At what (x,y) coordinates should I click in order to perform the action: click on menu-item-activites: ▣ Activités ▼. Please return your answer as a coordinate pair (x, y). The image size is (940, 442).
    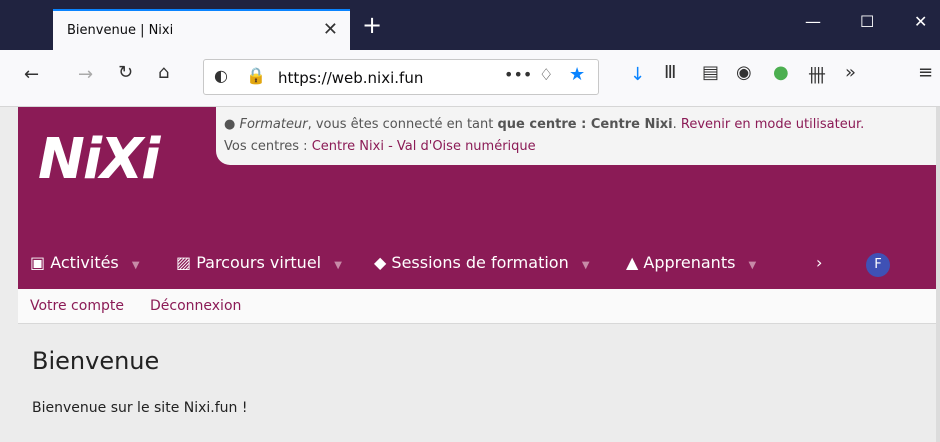
    Looking at the image, I should click on (85, 262).